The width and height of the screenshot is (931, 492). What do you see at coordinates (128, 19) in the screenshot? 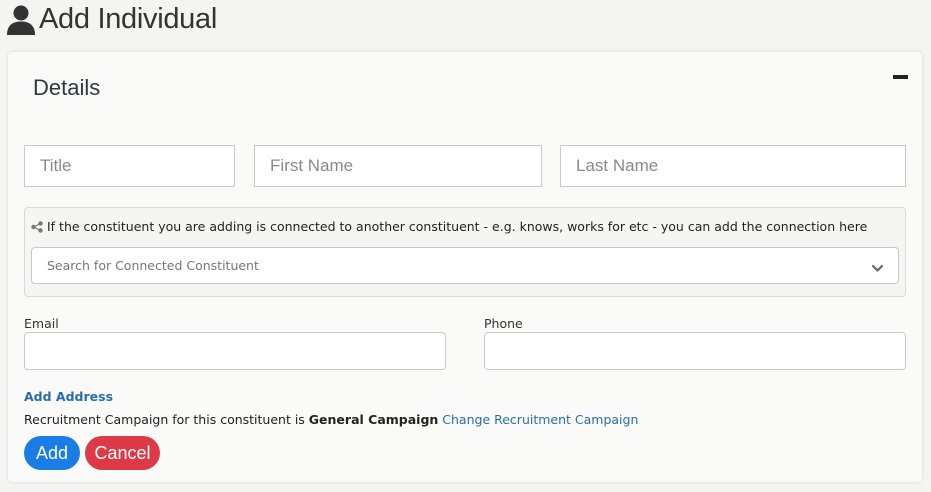
I see `page-title: Add Individual` at bounding box center [128, 19].